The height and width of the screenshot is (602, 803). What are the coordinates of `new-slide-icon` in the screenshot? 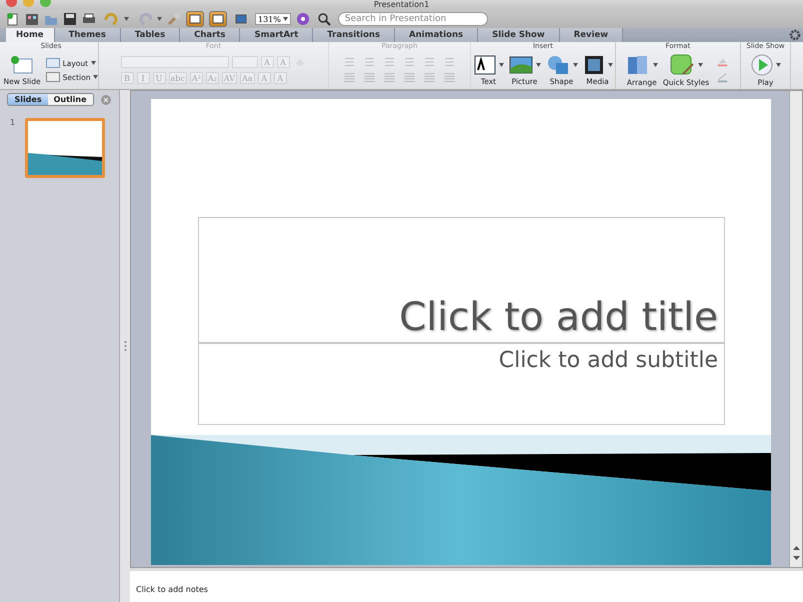 It's located at (22, 64).